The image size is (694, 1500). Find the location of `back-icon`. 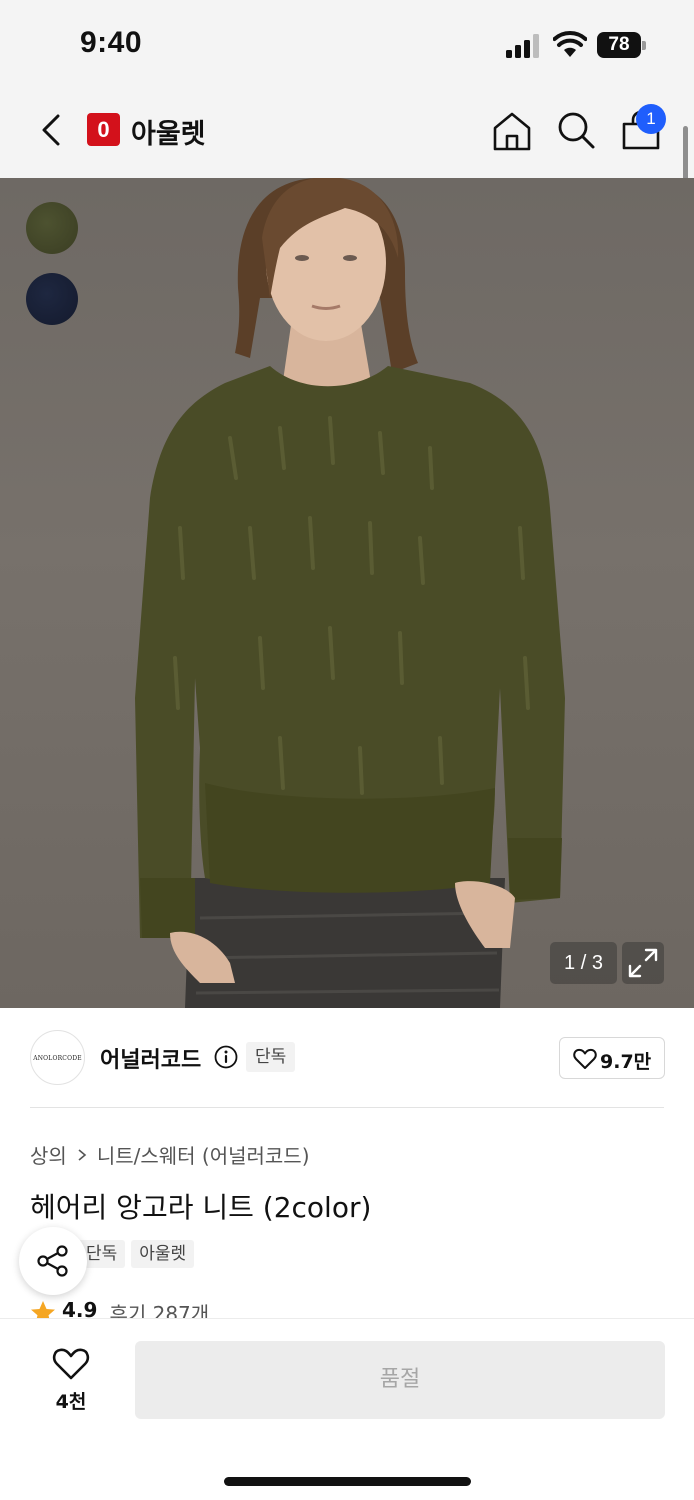

back-icon is located at coordinates (52, 130).